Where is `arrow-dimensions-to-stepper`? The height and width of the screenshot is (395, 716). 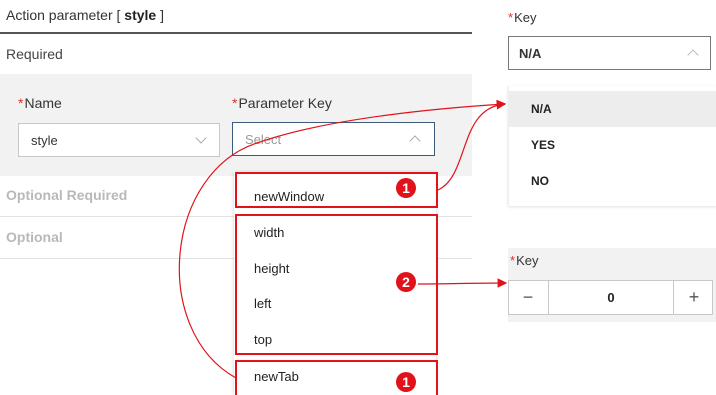
arrow-dimensions-to-stepper is located at coordinates (462, 283).